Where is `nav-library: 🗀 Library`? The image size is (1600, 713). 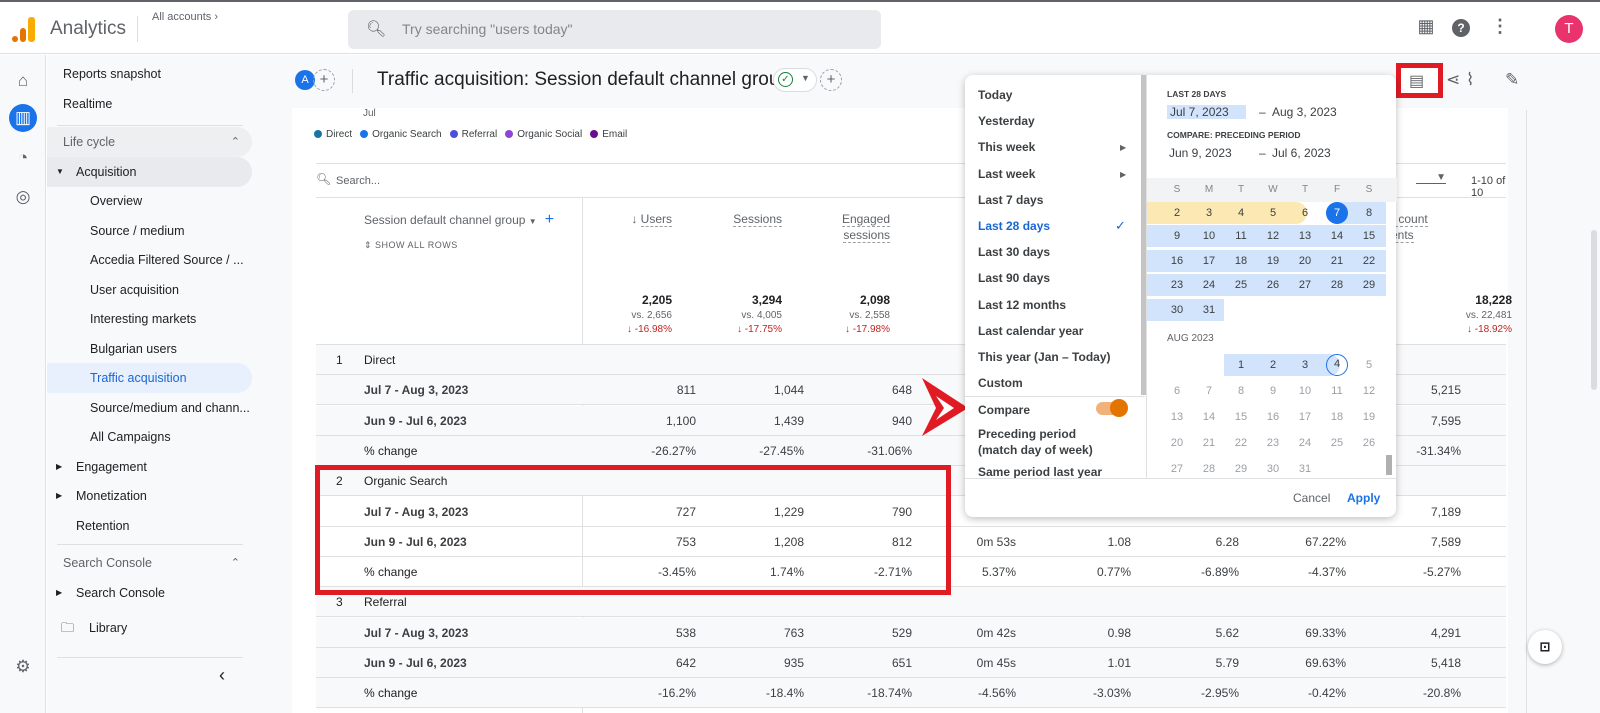 nav-library: 🗀 Library is located at coordinates (149, 628).